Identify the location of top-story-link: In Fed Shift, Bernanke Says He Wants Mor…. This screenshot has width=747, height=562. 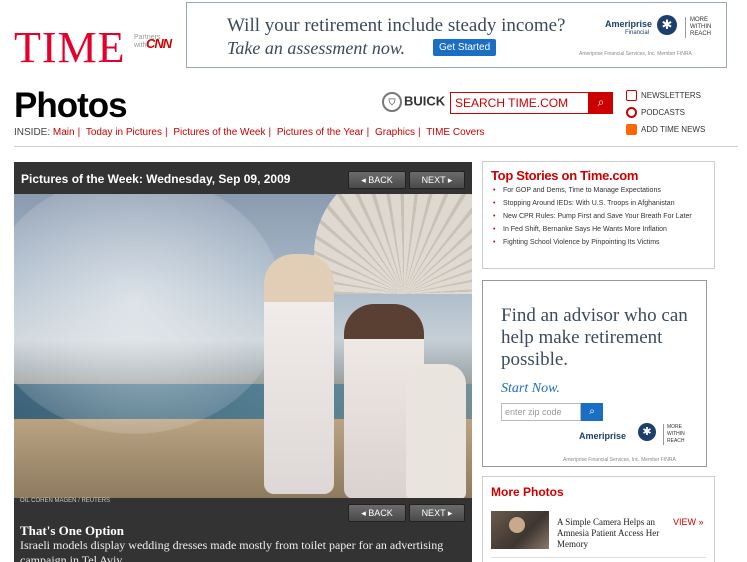
(601, 229).